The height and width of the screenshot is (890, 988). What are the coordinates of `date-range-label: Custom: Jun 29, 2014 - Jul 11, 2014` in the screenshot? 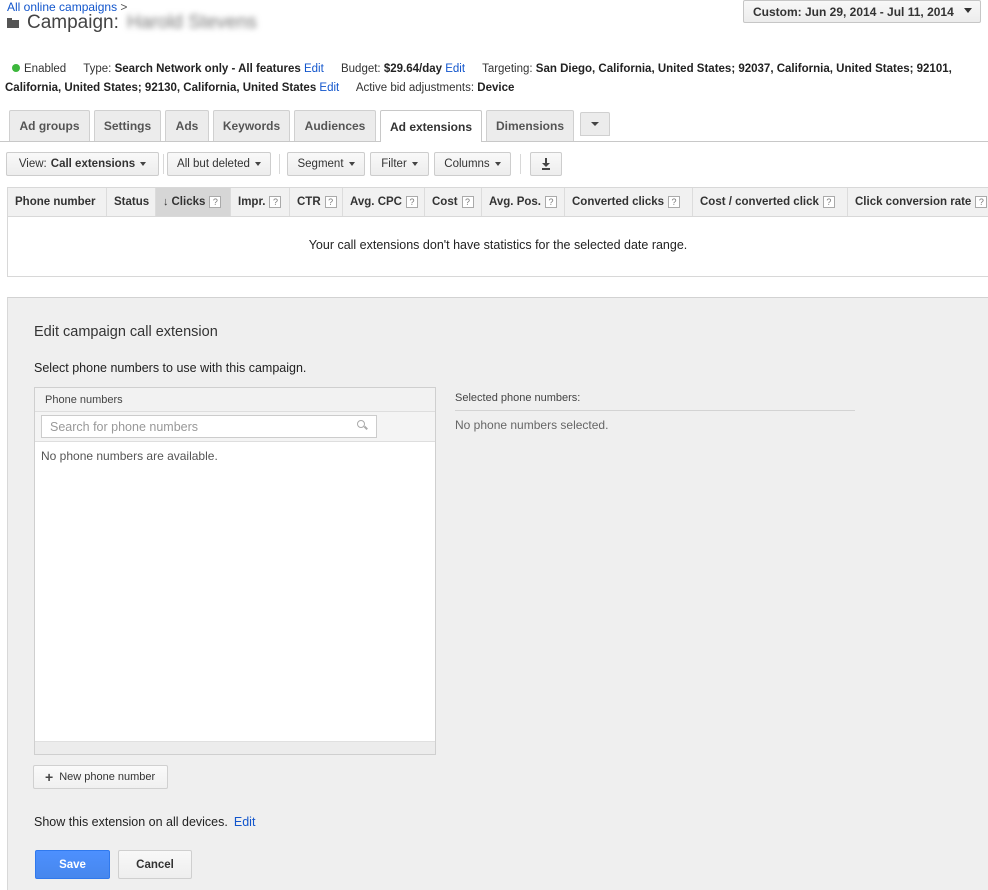 It's located at (853, 11).